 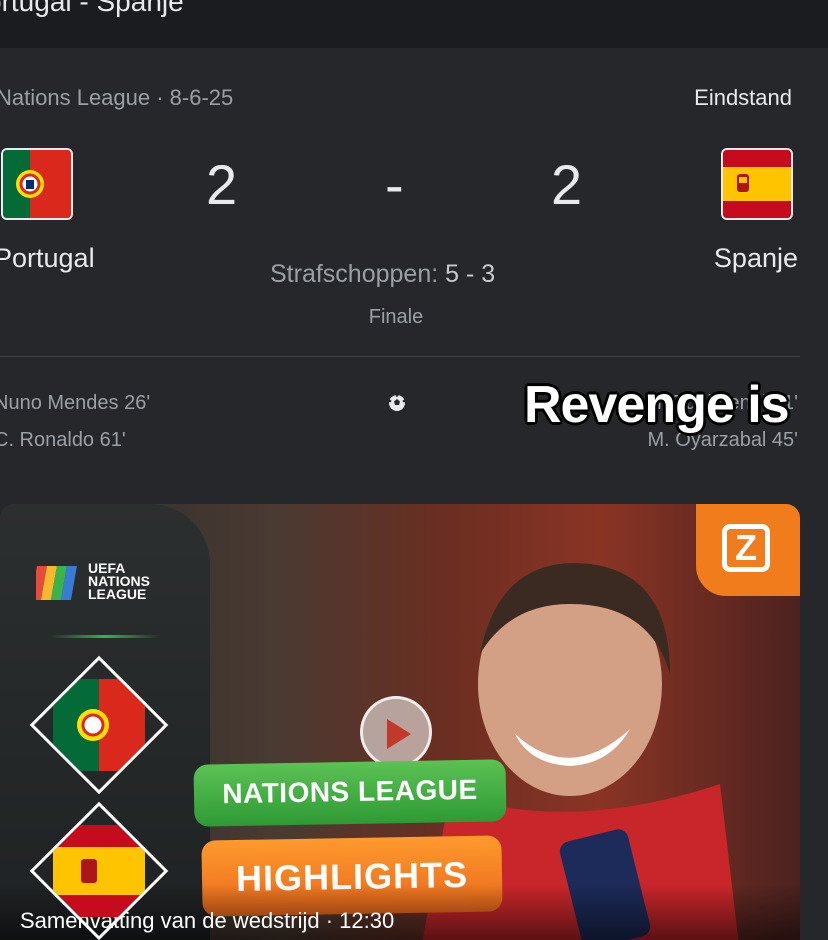 What do you see at coordinates (222, 184) in the screenshot?
I see `home-score: 2` at bounding box center [222, 184].